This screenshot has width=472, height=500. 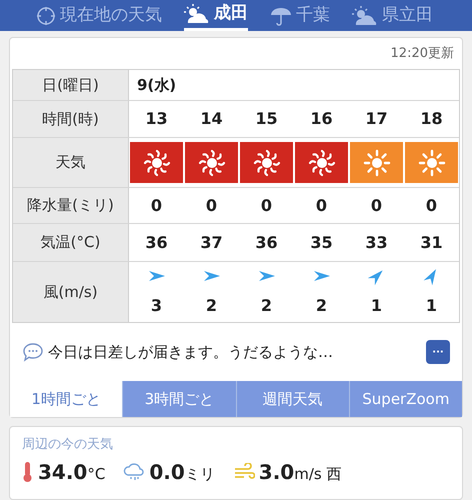 I want to click on thermometer-icon, so click(x=28, y=471).